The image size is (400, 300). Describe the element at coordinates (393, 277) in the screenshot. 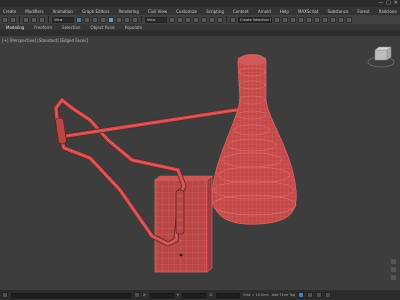

I see `orbit-icon` at that location.